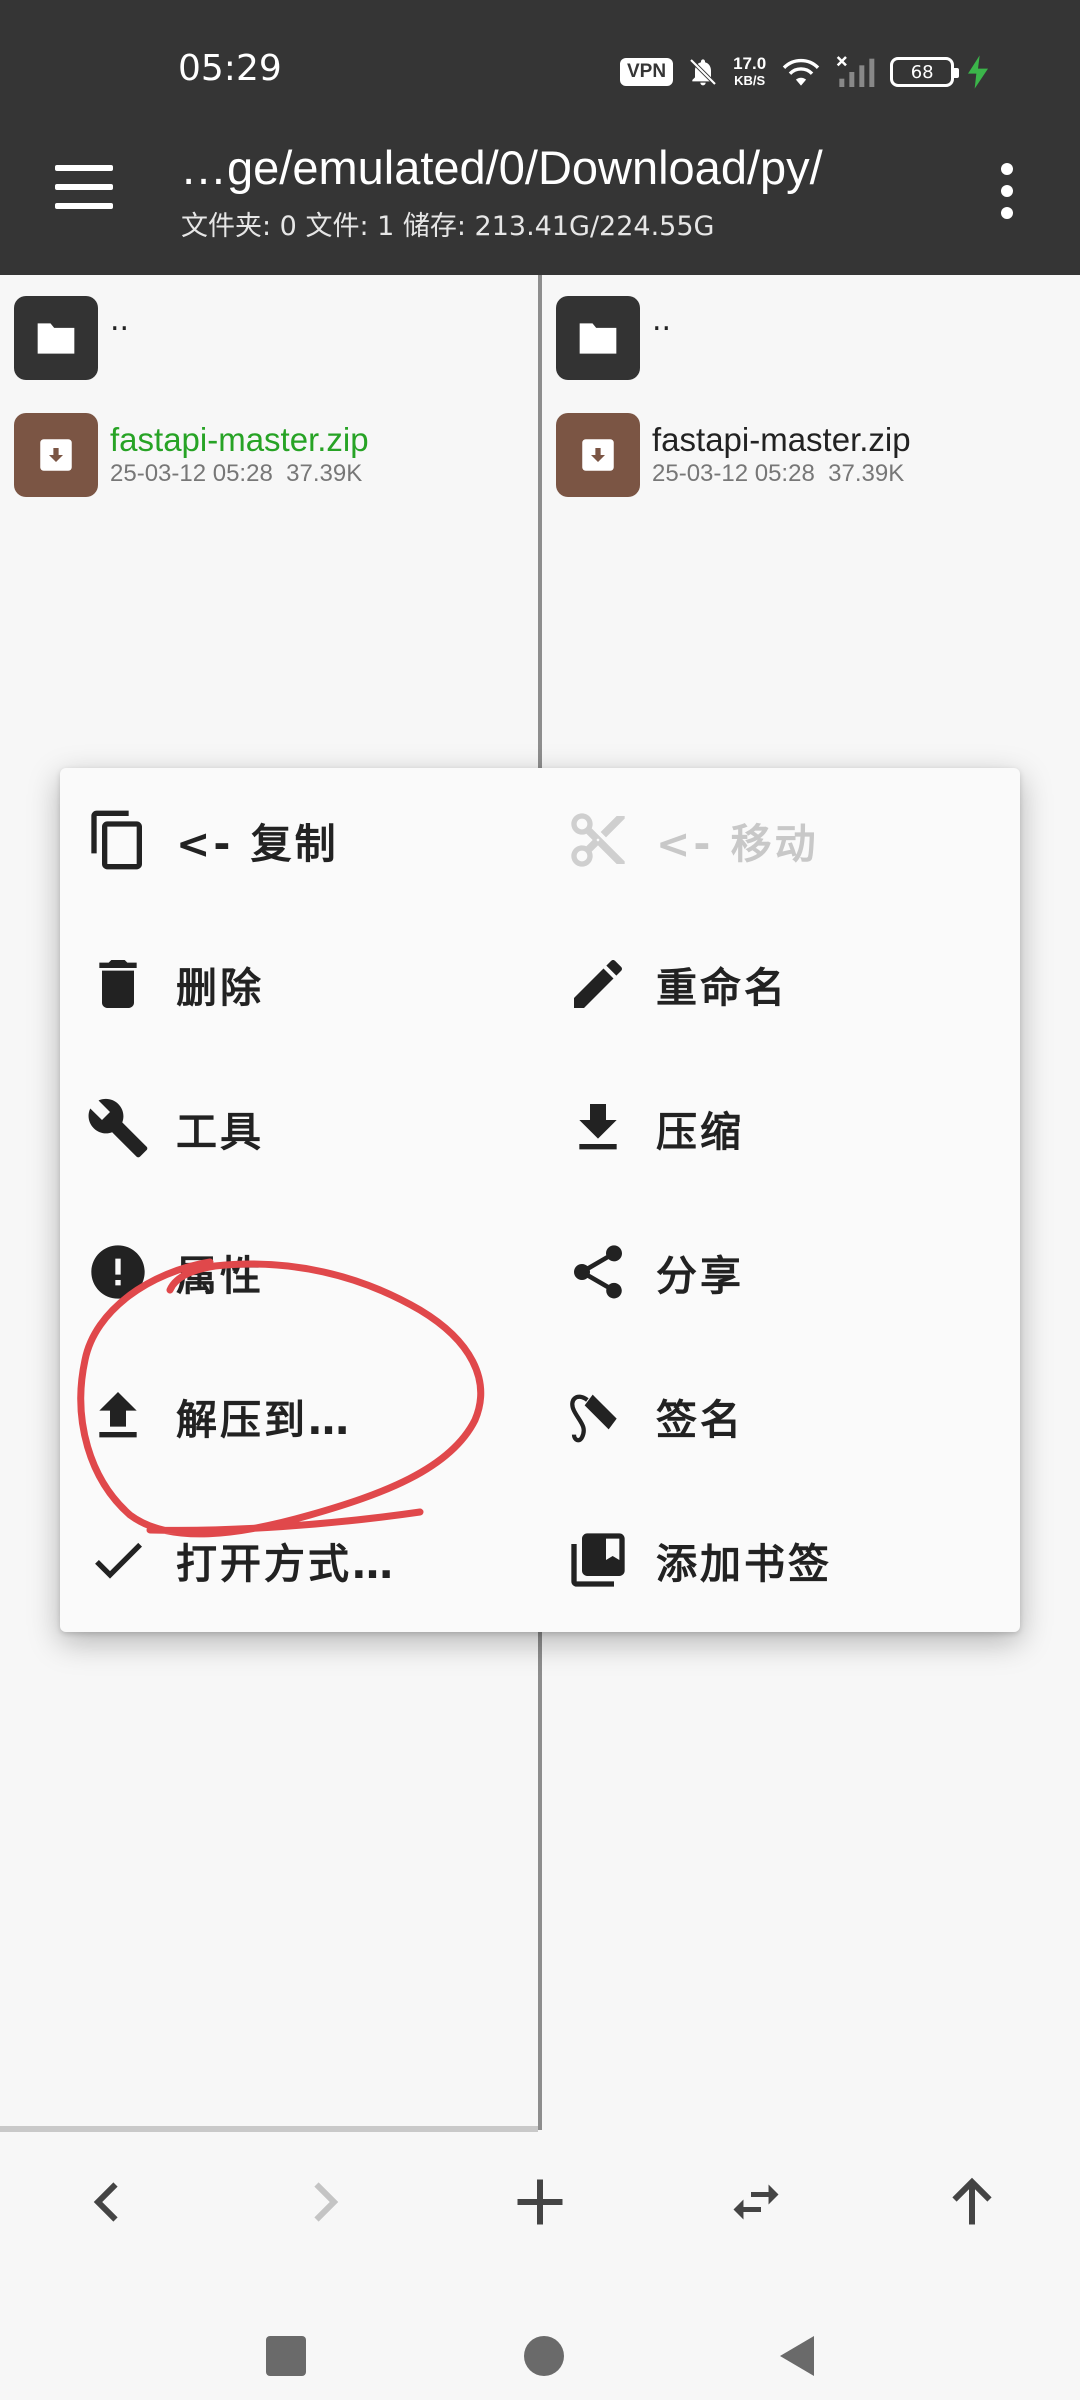 The height and width of the screenshot is (2400, 1080). Describe the element at coordinates (220, 1132) in the screenshot. I see `menu-tools-label: 工具` at that location.